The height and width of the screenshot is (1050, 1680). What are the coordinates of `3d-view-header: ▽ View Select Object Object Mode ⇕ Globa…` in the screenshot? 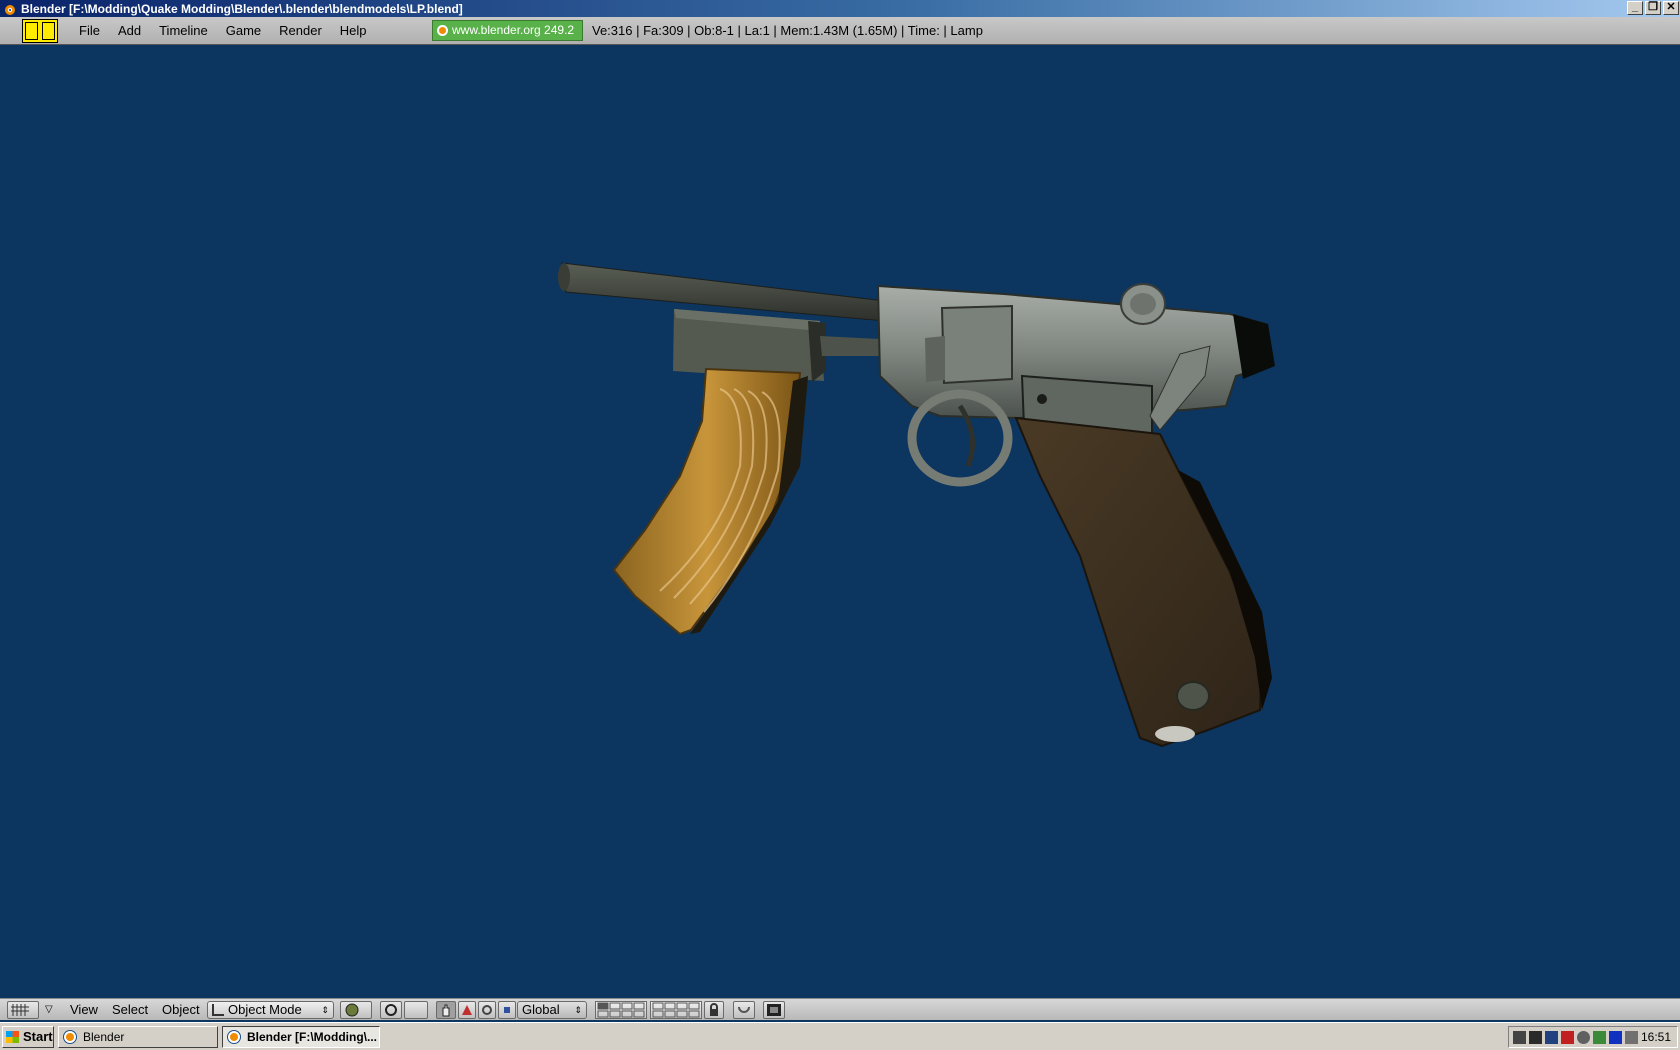 It's located at (840, 1009).